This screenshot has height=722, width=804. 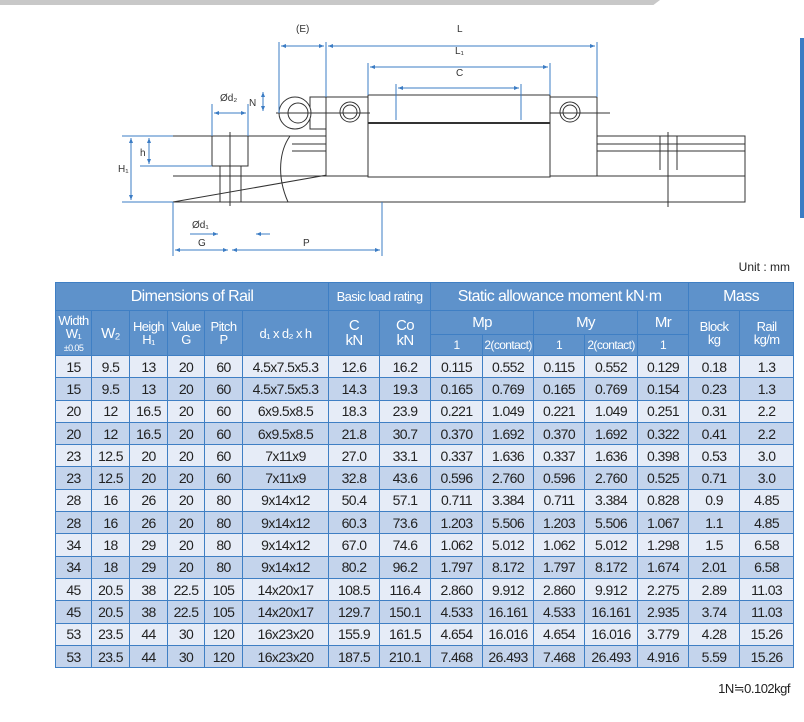 I want to click on table-cell: 1.692, so click(x=611, y=433).